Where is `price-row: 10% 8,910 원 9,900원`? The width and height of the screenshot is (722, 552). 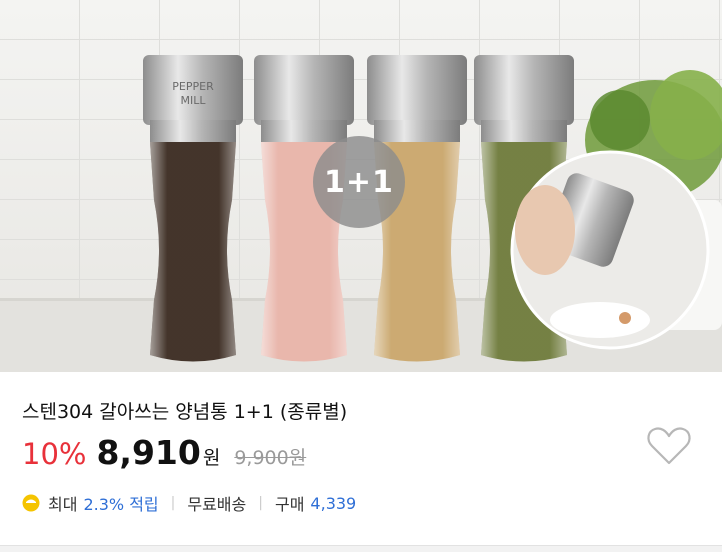 price-row: 10% 8,910 원 9,900원 is located at coordinates (164, 455).